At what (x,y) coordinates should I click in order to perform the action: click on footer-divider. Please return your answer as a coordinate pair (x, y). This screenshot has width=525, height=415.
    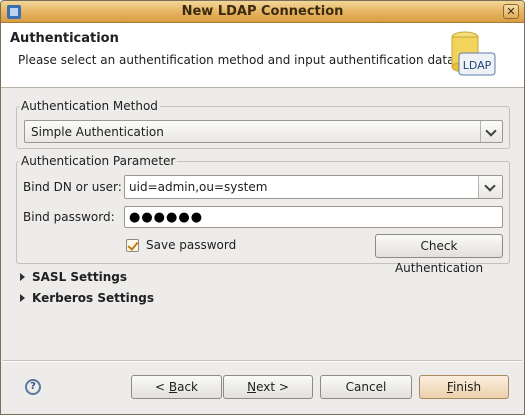
    Looking at the image, I should click on (262, 361).